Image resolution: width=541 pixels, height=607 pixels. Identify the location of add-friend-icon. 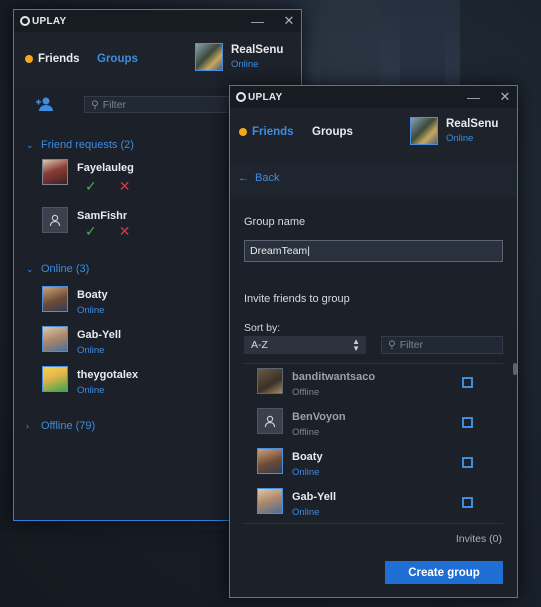
(44, 104).